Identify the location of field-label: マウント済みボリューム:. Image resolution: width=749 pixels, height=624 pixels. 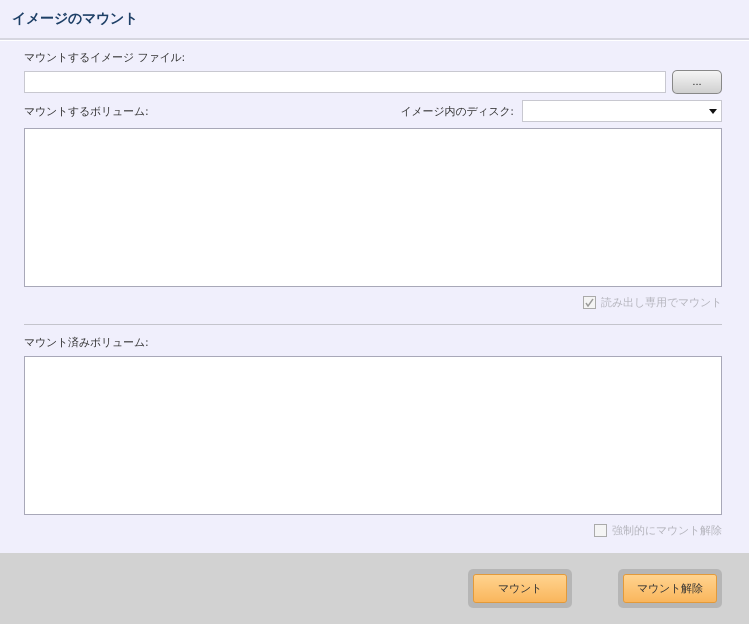
(87, 342).